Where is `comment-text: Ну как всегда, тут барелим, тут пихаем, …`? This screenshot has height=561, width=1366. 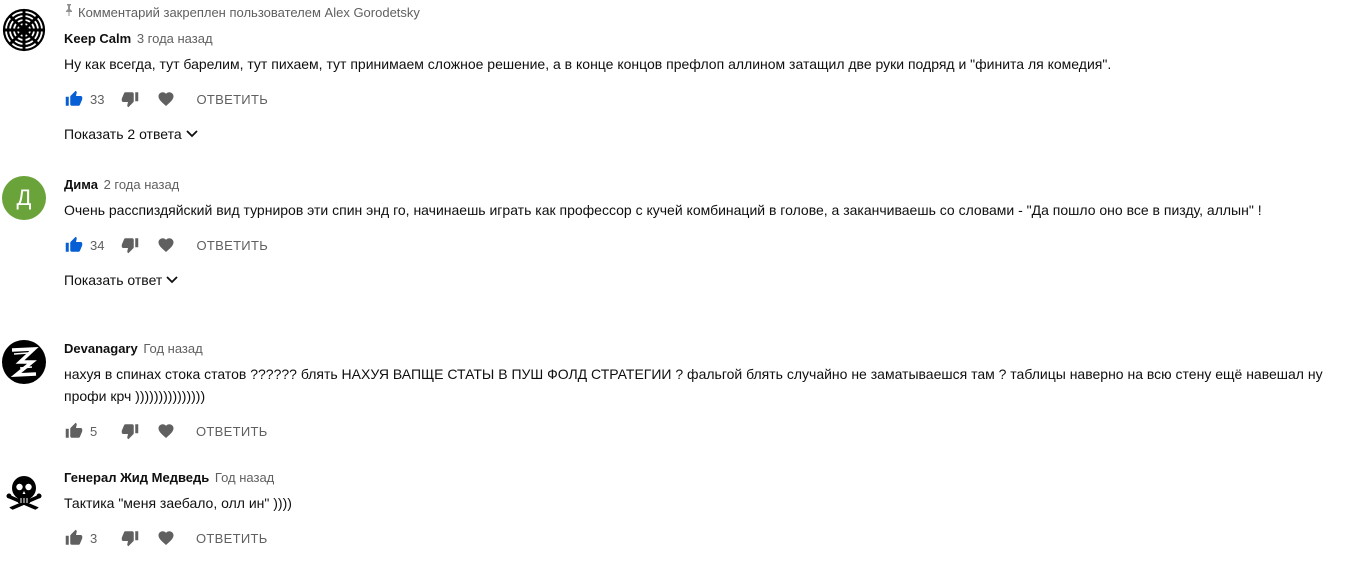
comment-text: Ну как всегда, тут барелим, тут пихаем, … is located at coordinates (588, 64).